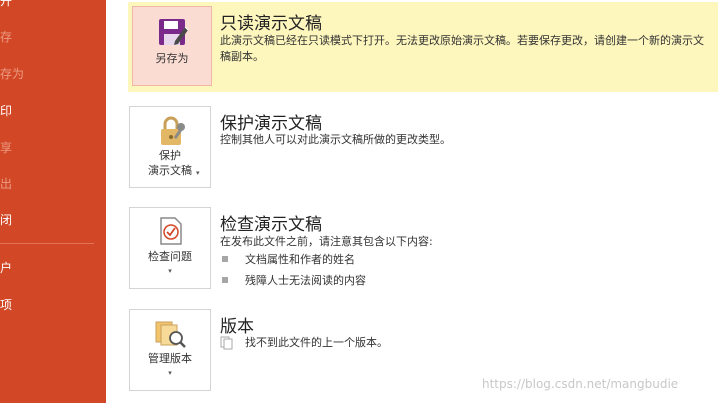 The height and width of the screenshot is (403, 718). I want to click on nav-item-account: 户, so click(6, 267).